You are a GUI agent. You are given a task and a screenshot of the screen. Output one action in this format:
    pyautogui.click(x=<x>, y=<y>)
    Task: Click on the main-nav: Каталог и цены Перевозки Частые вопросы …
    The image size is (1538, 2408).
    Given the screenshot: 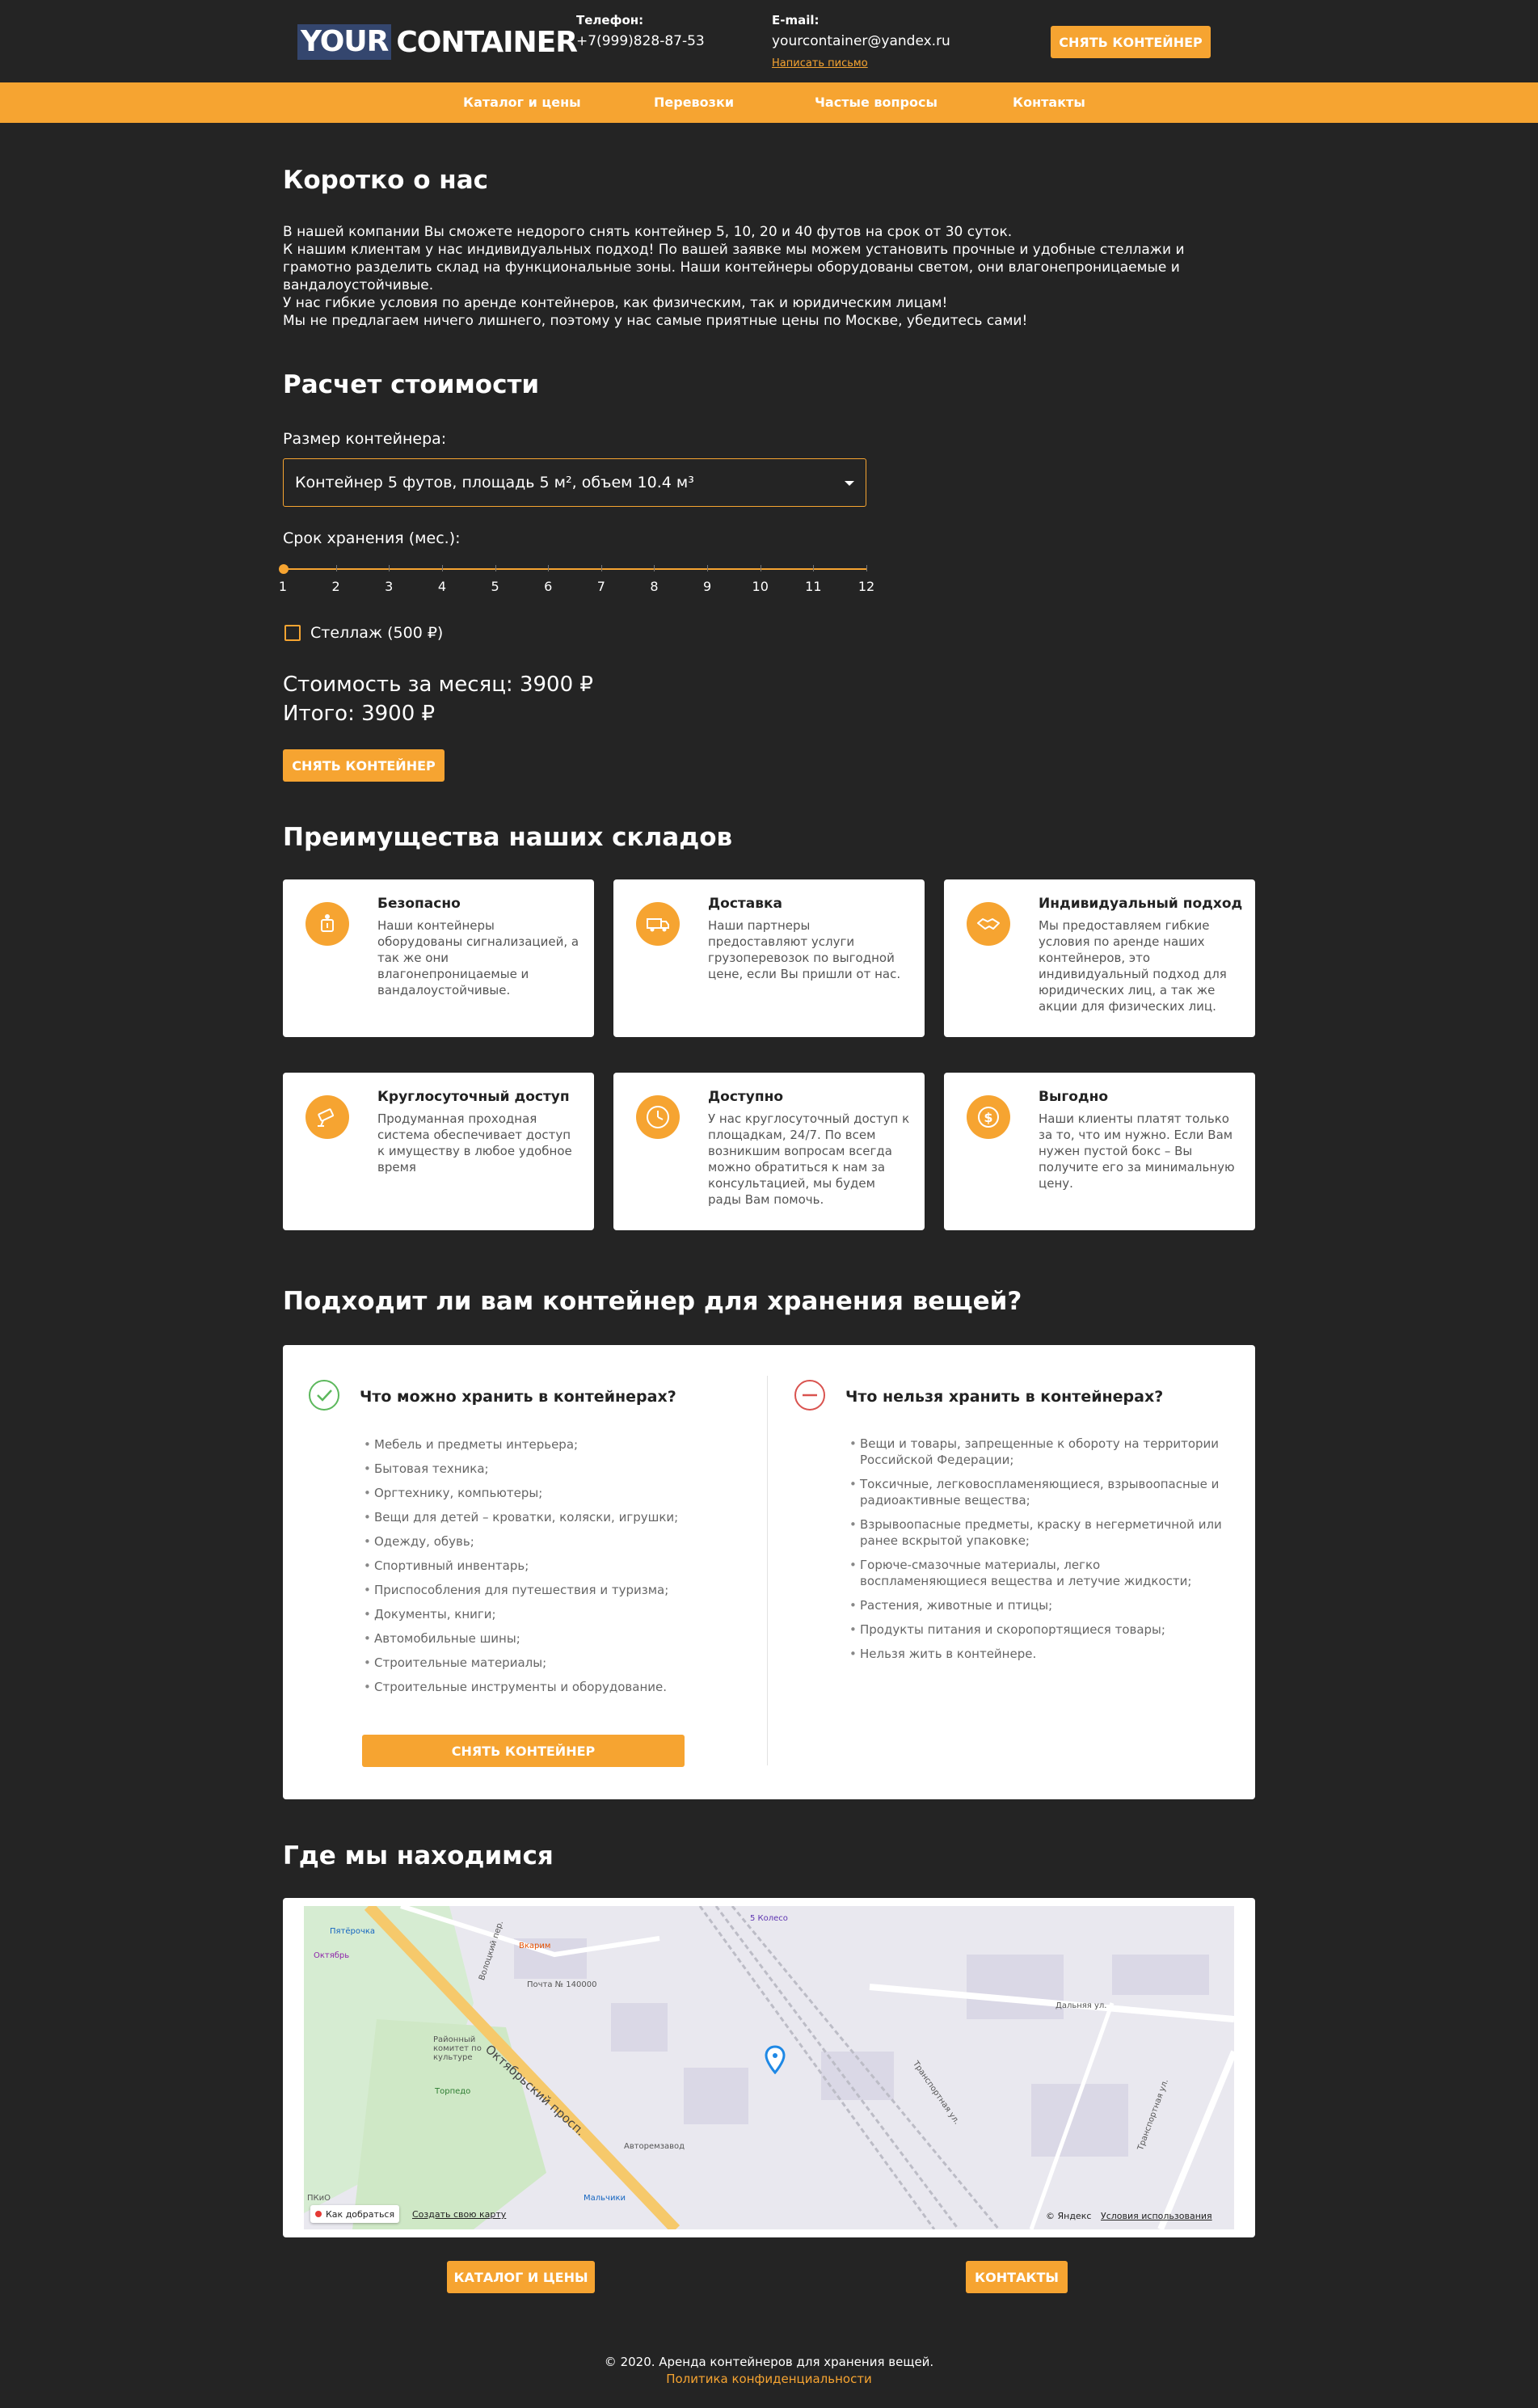 What is the action you would take?
    pyautogui.click(x=769, y=102)
    